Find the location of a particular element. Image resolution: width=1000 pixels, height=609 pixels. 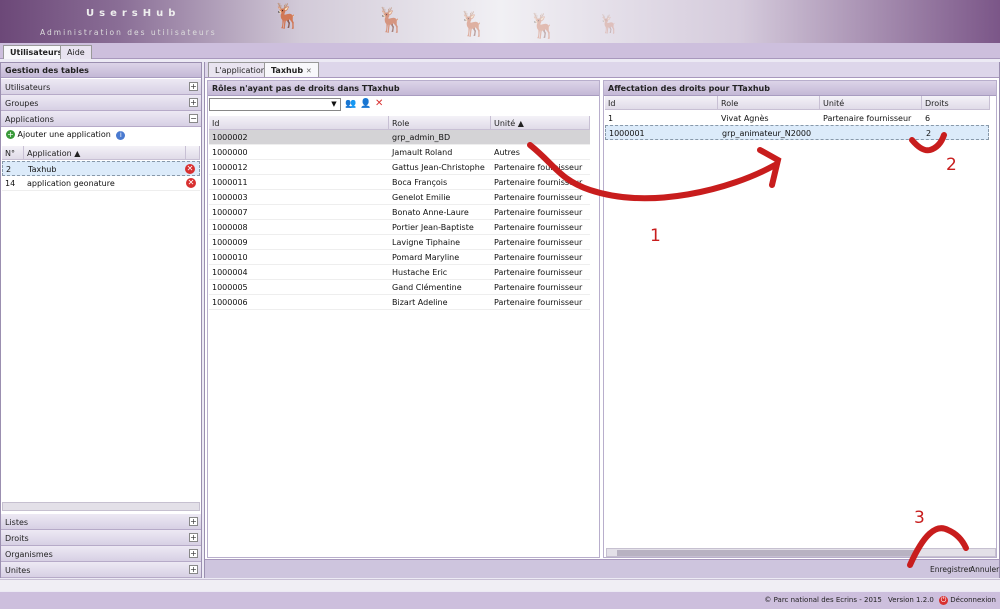

annotation-label-3: 3 is located at coordinates (919, 518).